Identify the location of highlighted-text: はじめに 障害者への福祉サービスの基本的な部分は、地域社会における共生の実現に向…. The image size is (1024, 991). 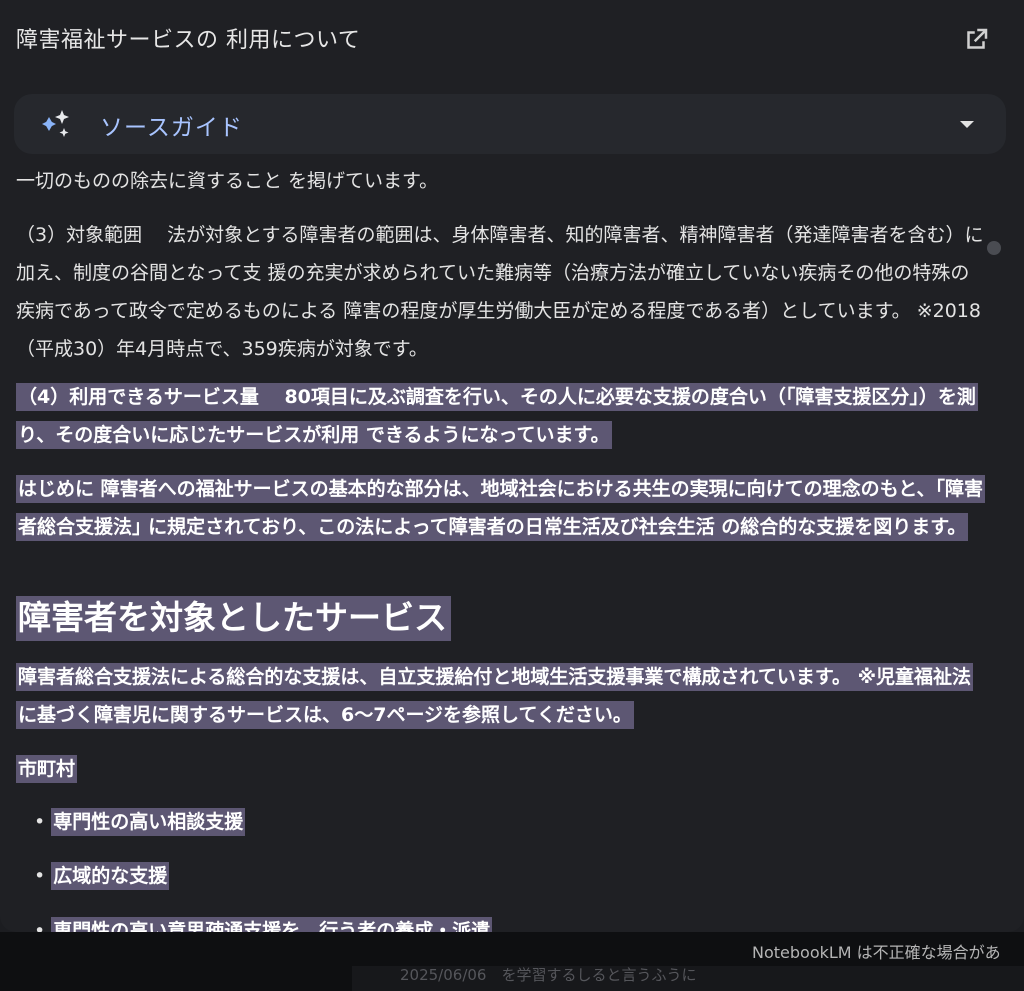
(500, 508).